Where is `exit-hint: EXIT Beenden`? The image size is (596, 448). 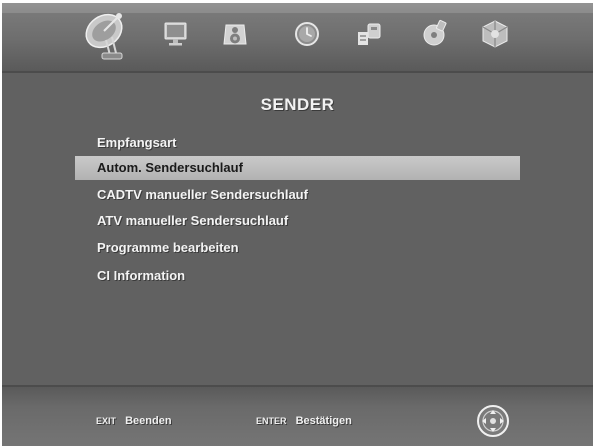
exit-hint: EXIT Beenden is located at coordinates (134, 421).